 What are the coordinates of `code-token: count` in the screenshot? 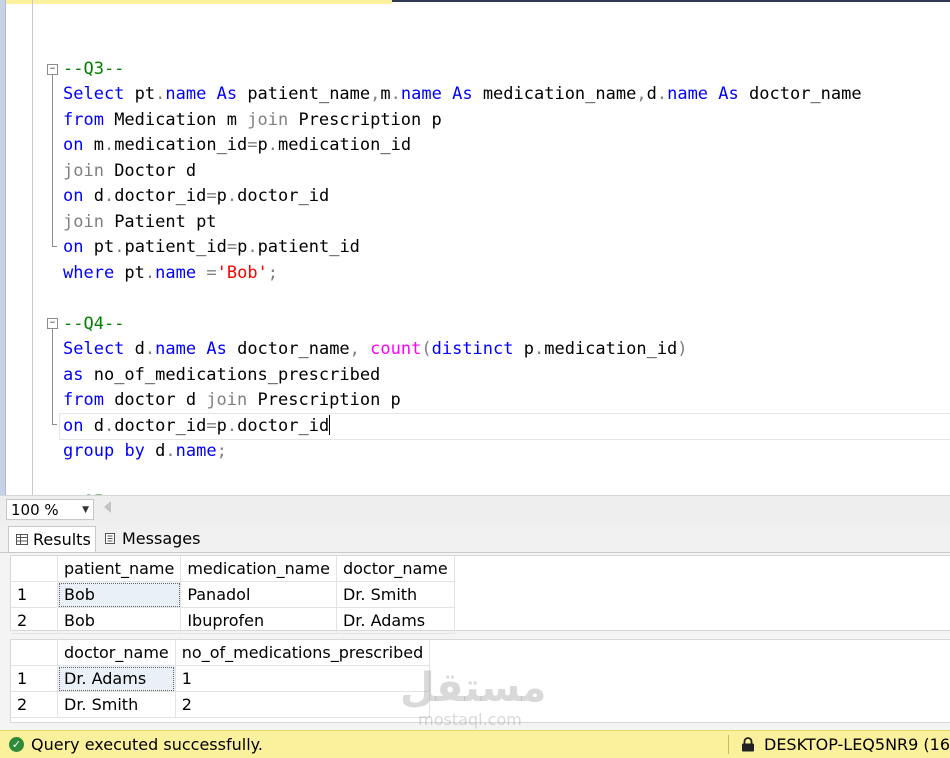 It's located at (396, 349).